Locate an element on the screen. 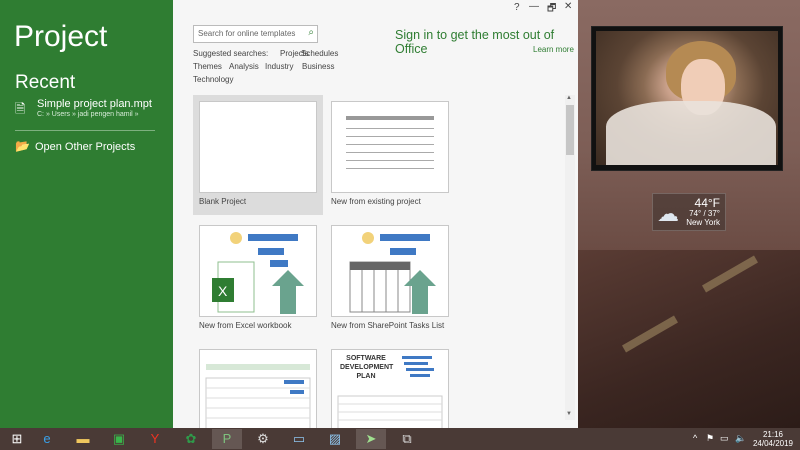 Image resolution: width=800 pixels, height=450 pixels. excel-import-icon: X is located at coordinates (258, 273).